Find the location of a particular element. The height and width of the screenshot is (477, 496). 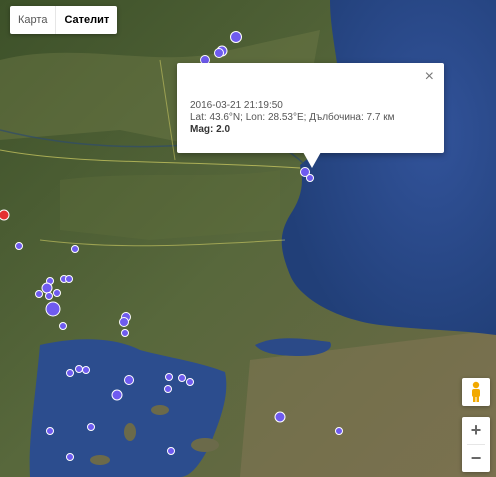

event-datetime: 2016-03-21 21:19:50 is located at coordinates (236, 105).